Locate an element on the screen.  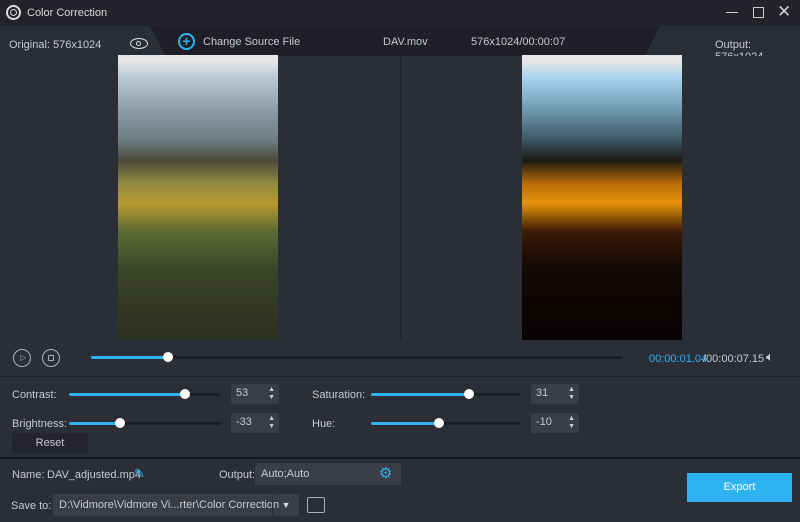
eye-icon is located at coordinates (139, 43).